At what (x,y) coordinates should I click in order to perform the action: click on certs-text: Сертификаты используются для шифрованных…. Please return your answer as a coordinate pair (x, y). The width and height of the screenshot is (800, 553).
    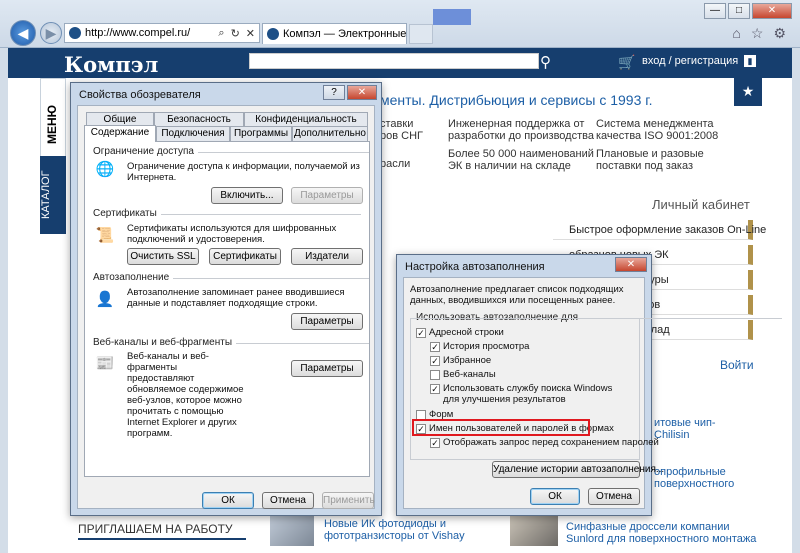
    Looking at the image, I should click on (232, 234).